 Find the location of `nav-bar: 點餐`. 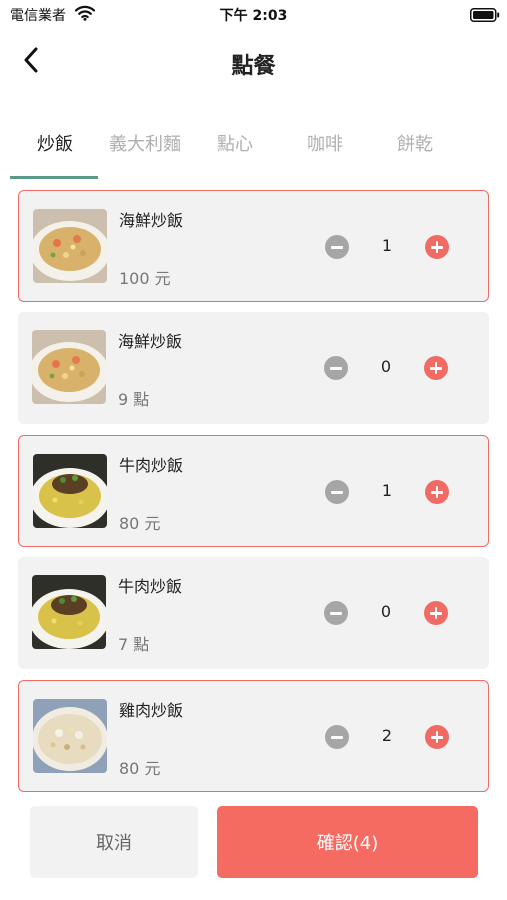

nav-bar: 點餐 is located at coordinates (253, 62).